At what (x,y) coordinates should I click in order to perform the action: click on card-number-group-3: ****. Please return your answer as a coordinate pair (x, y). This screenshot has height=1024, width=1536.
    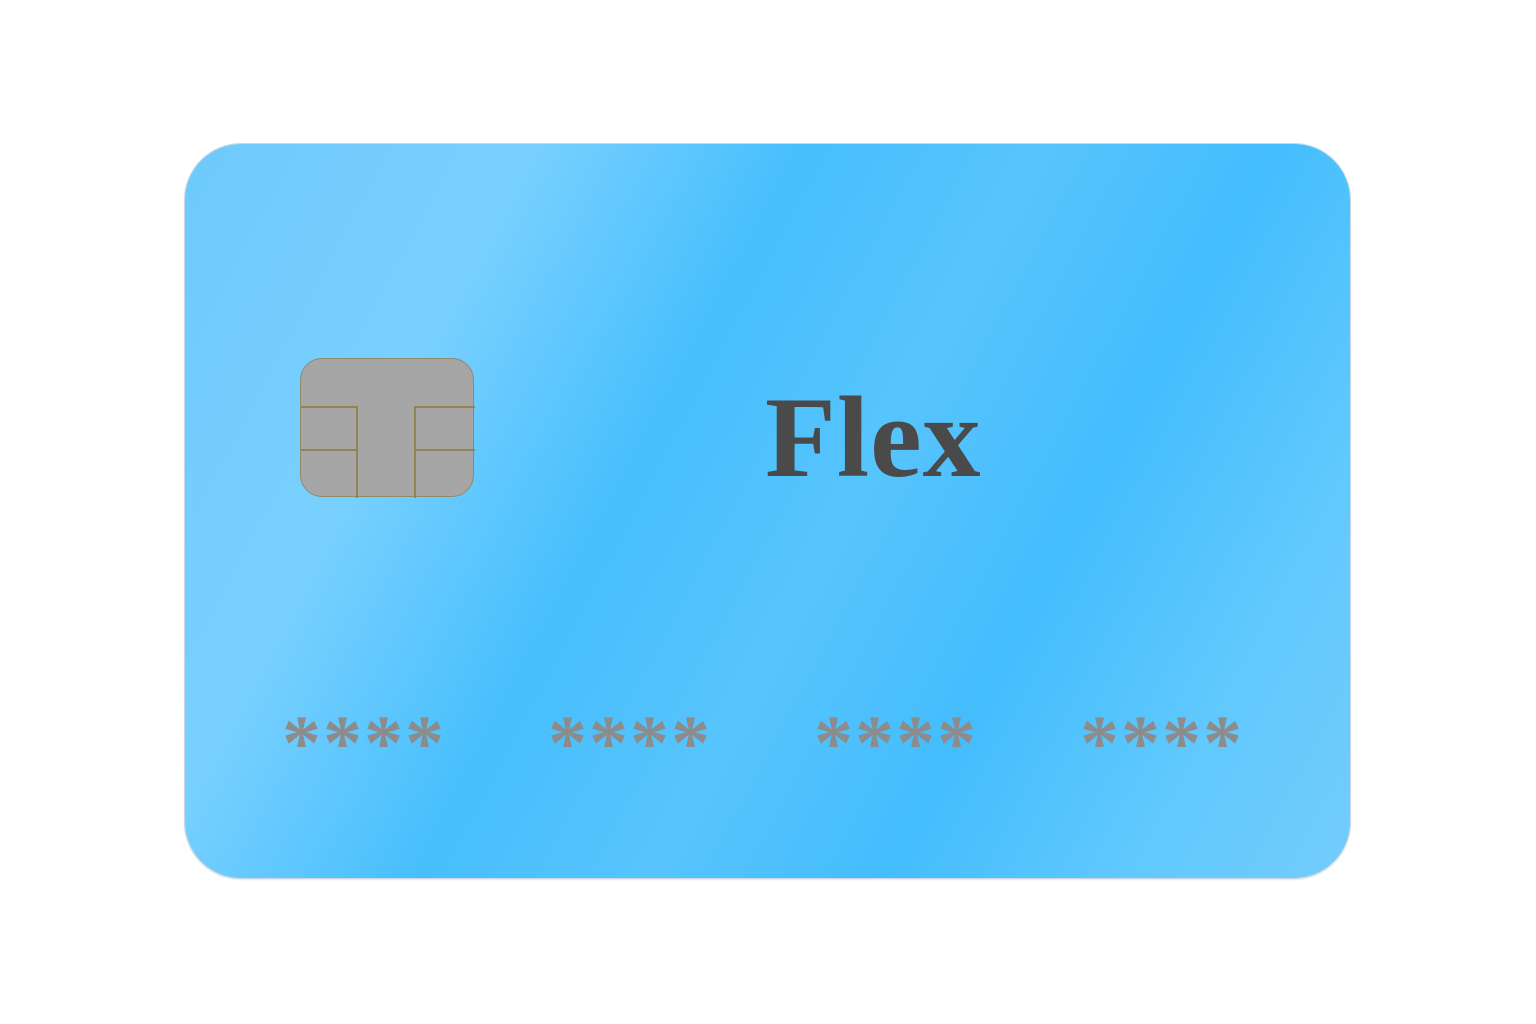
    Looking at the image, I should click on (896, 742).